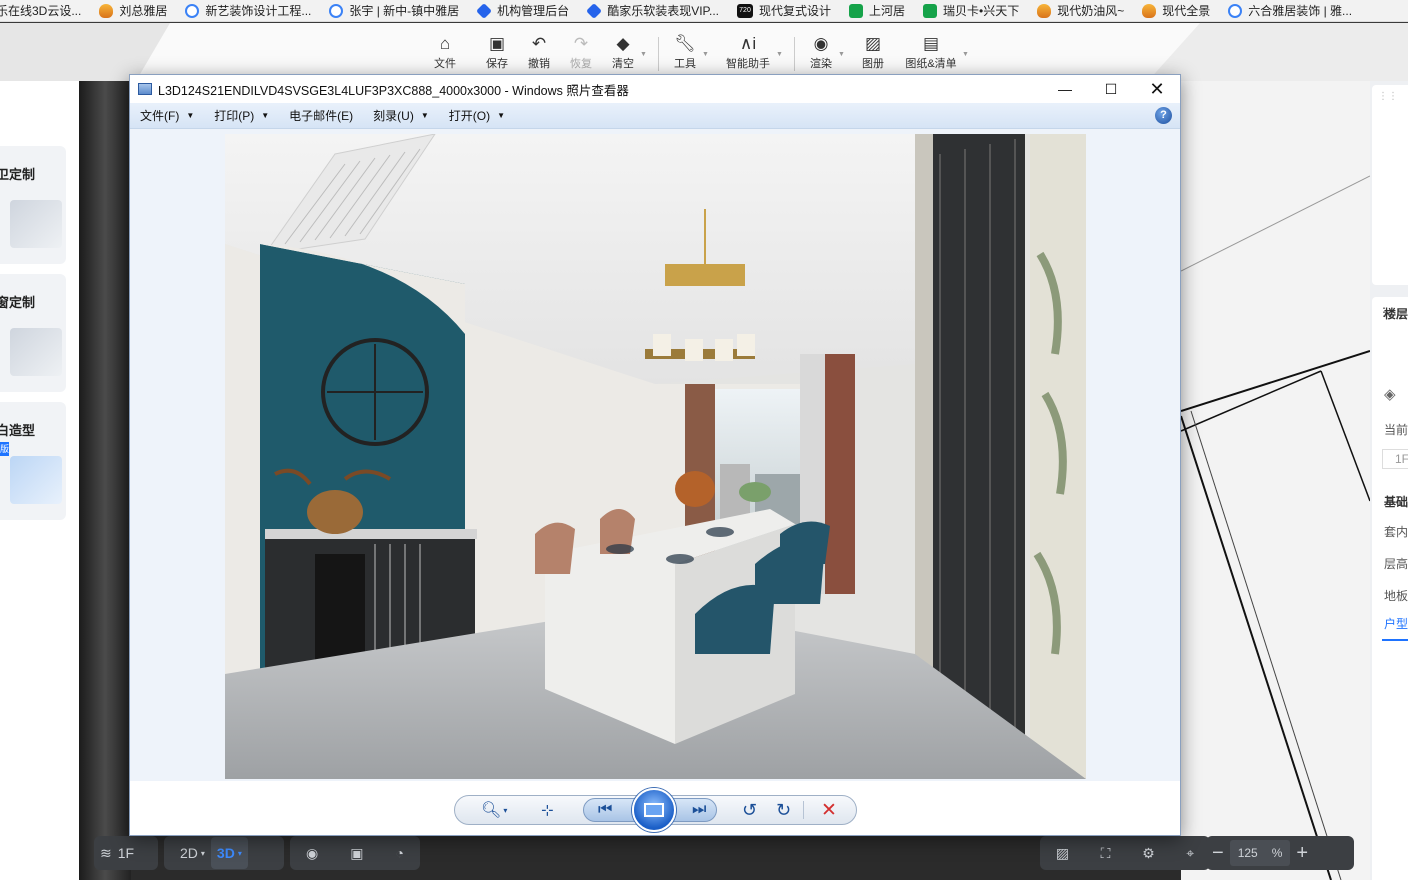  I want to click on redo-button: ↷ 恢复, so click(581, 53).